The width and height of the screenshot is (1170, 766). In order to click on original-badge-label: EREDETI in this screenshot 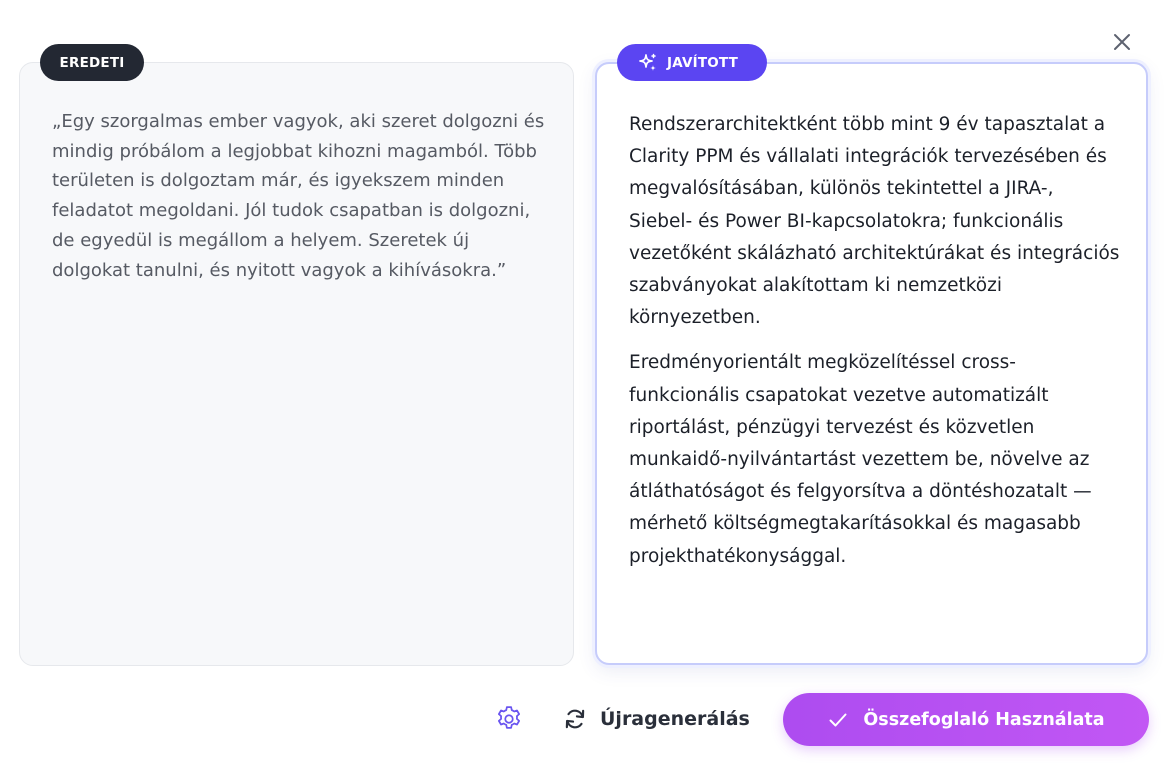, I will do `click(92, 62)`.